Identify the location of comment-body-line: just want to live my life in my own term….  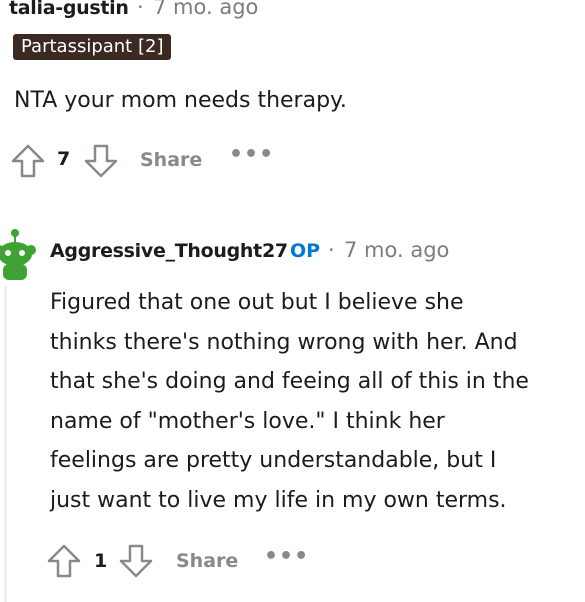
(278, 500).